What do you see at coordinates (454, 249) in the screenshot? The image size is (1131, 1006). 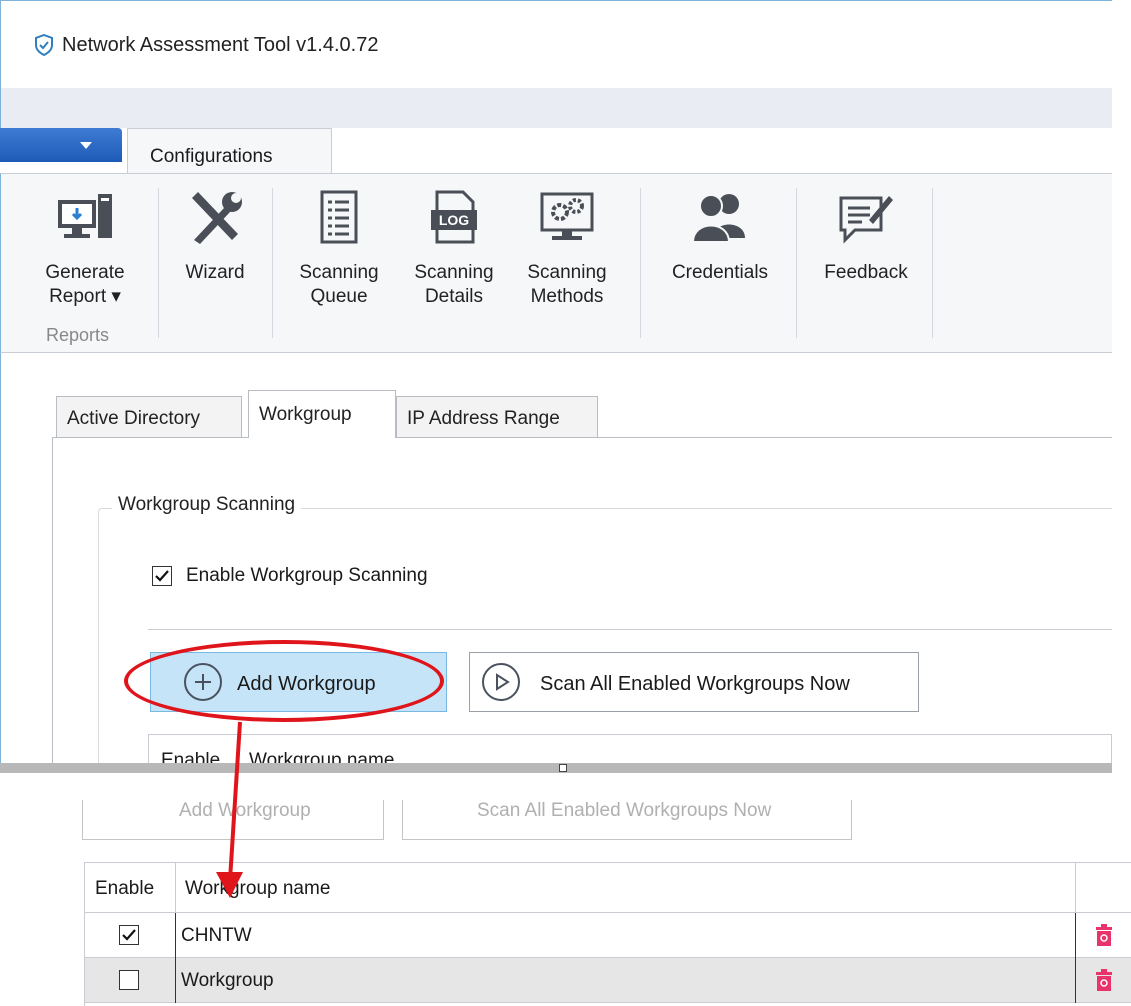 I see `scanning-details-button: LOG Scanning Details` at bounding box center [454, 249].